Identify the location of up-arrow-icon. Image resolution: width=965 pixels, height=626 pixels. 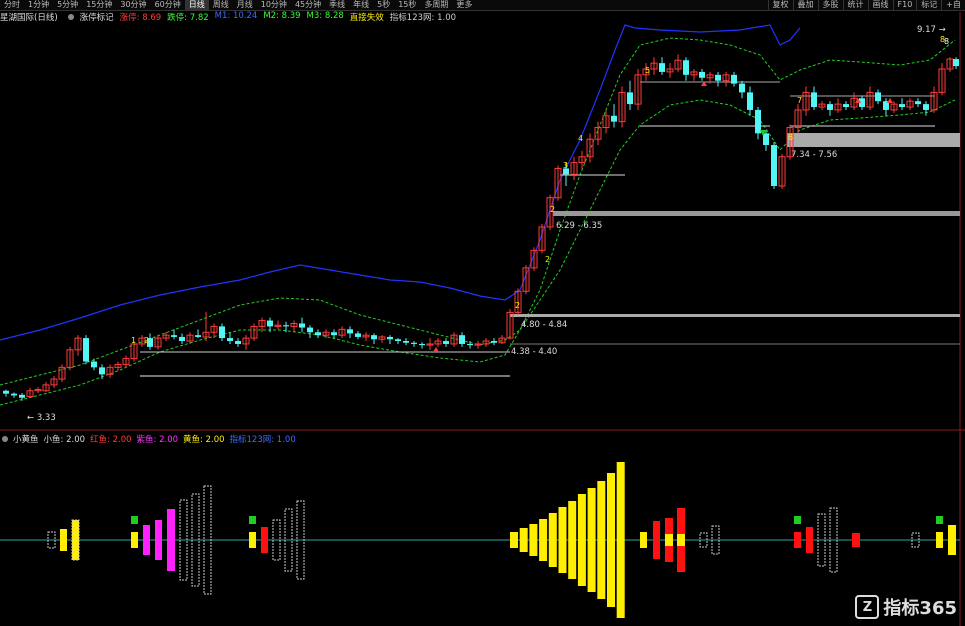
(890, 100).